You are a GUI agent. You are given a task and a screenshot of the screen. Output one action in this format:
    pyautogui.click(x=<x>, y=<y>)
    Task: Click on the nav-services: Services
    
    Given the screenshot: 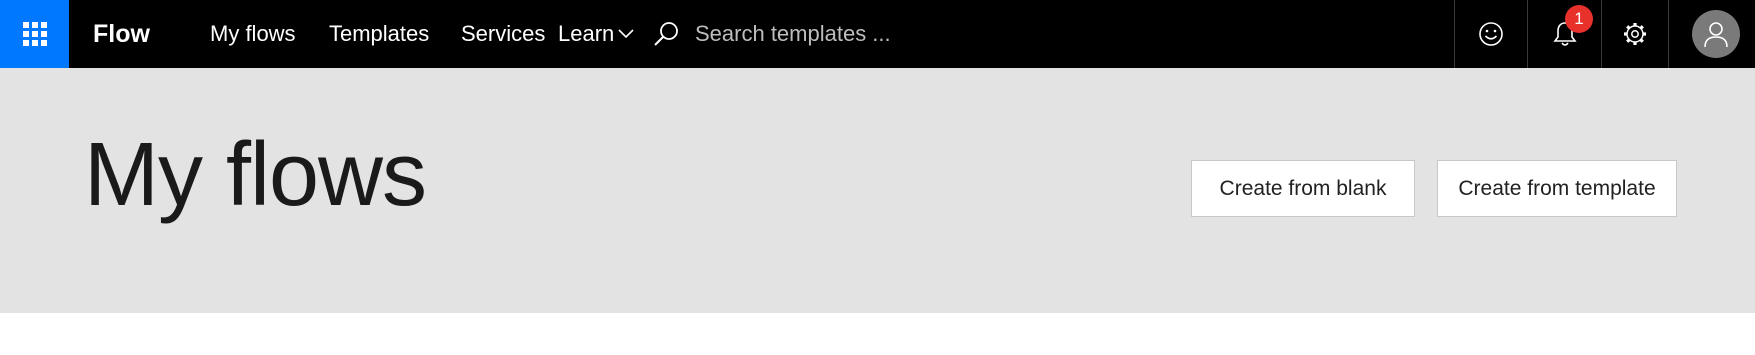 What is the action you would take?
    pyautogui.click(x=503, y=34)
    